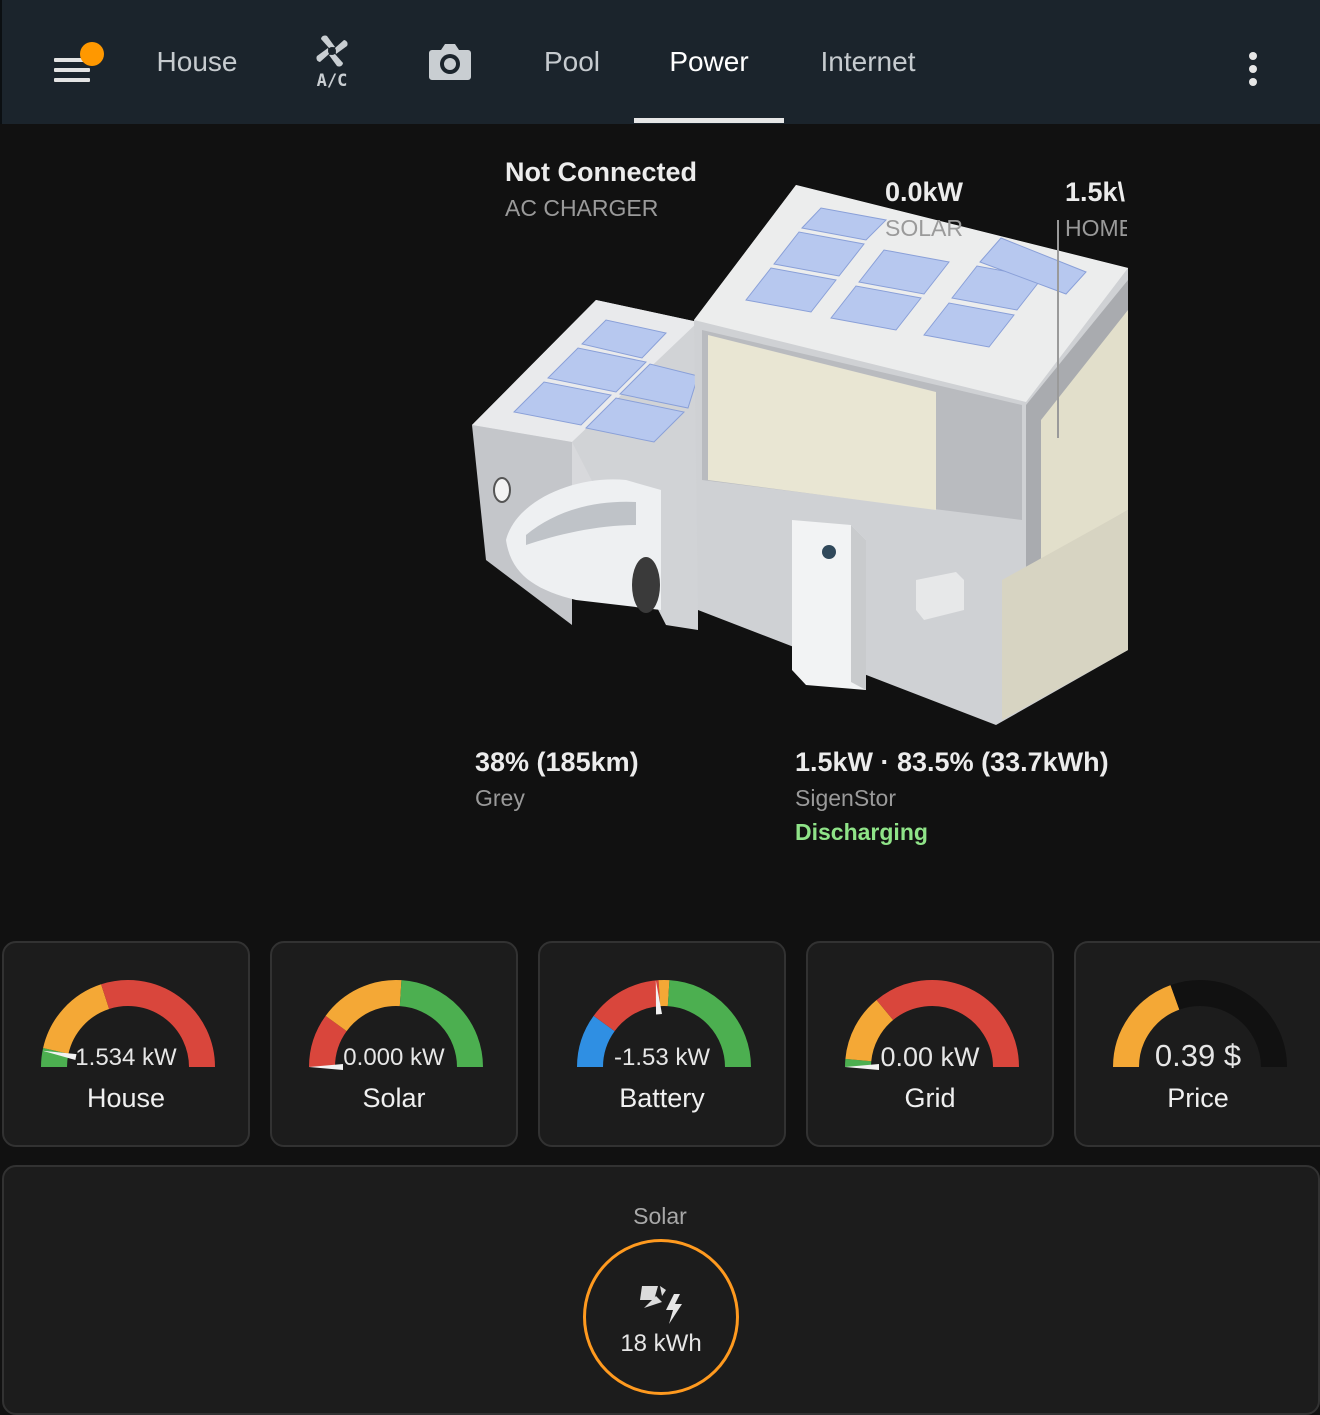 The image size is (1320, 1415). What do you see at coordinates (662, 1303) in the screenshot?
I see `solar-power-icon` at bounding box center [662, 1303].